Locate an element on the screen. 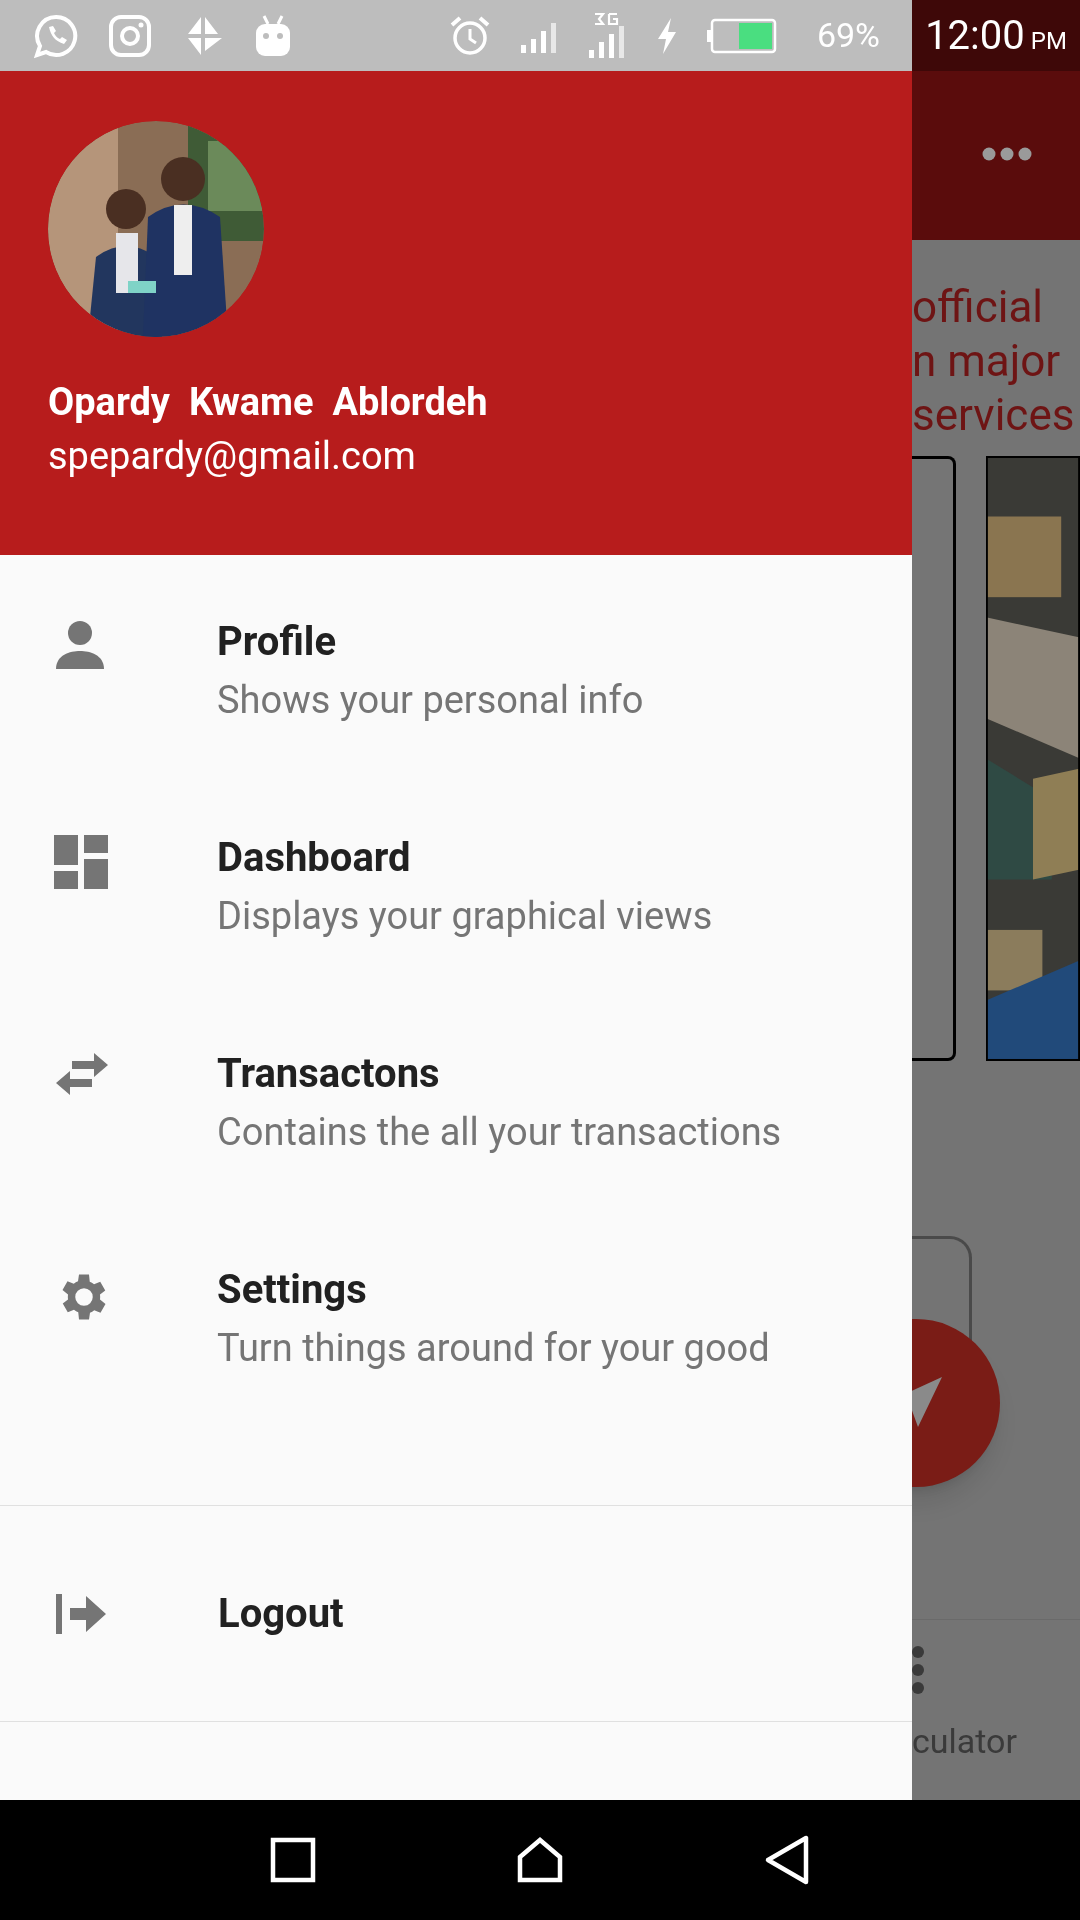 The height and width of the screenshot is (1920, 1080). more-options-icon is located at coordinates (1007, 154).